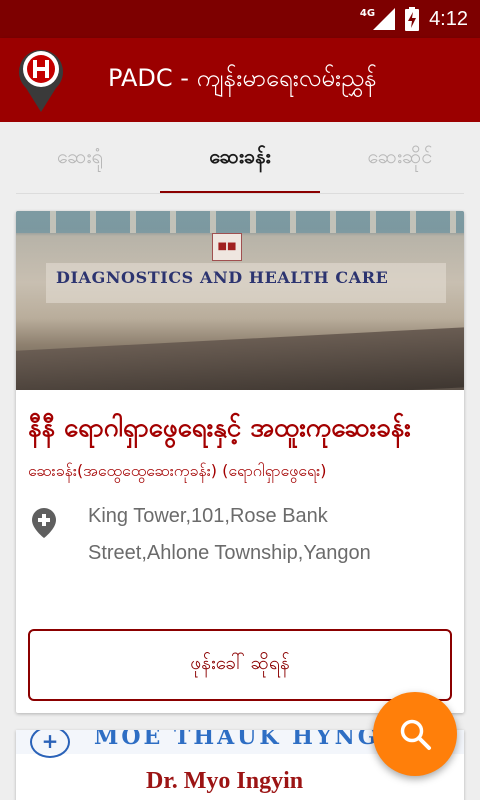  I want to click on category-tabs: ဆေးရုံ ဆေးခန်း ဆေးဆိုင်, so click(240, 158).